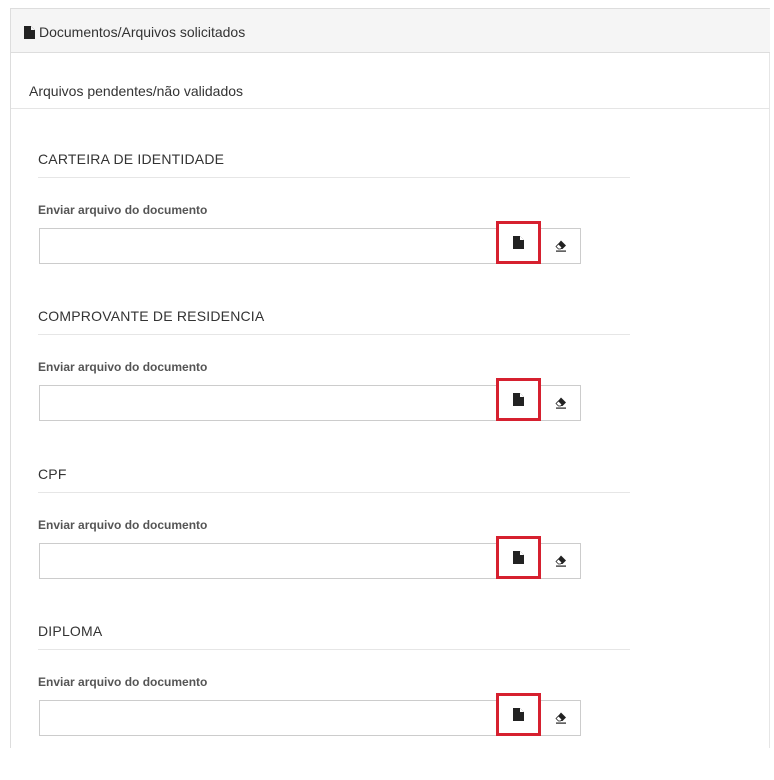 The width and height of the screenshot is (774, 780). Describe the element at coordinates (70, 631) in the screenshot. I see `document-title: DIPLOMA` at that location.